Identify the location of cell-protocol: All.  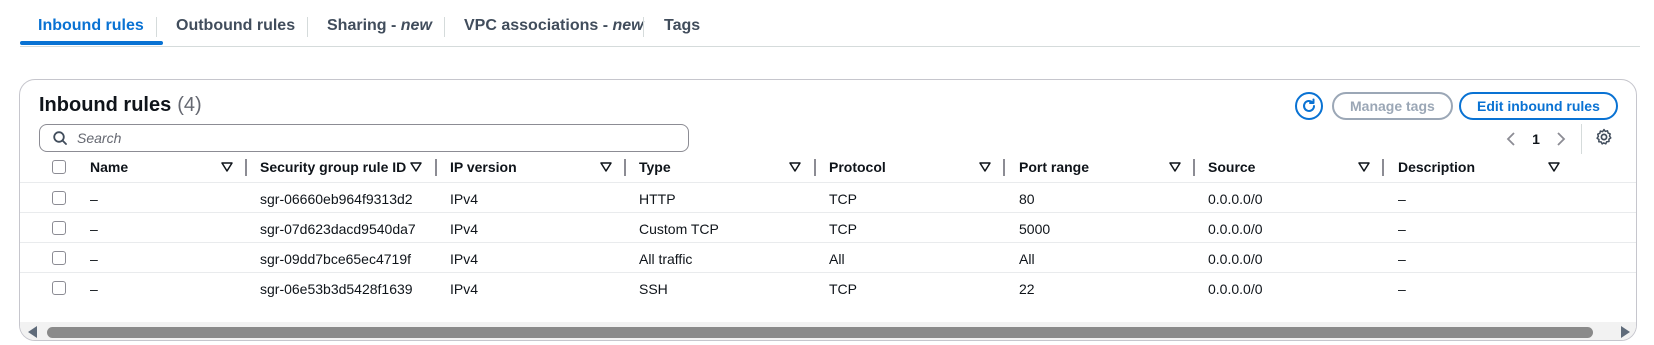
(837, 258).